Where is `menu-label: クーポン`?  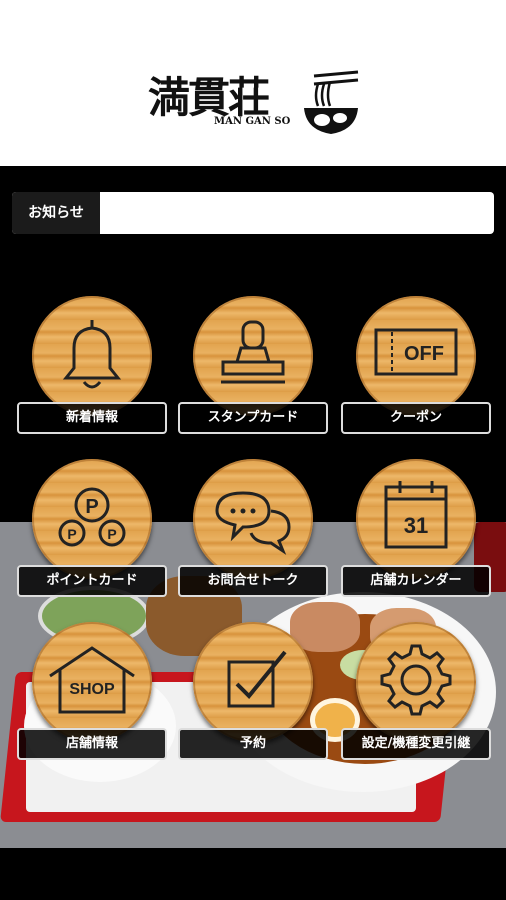 menu-label: クーポン is located at coordinates (416, 418).